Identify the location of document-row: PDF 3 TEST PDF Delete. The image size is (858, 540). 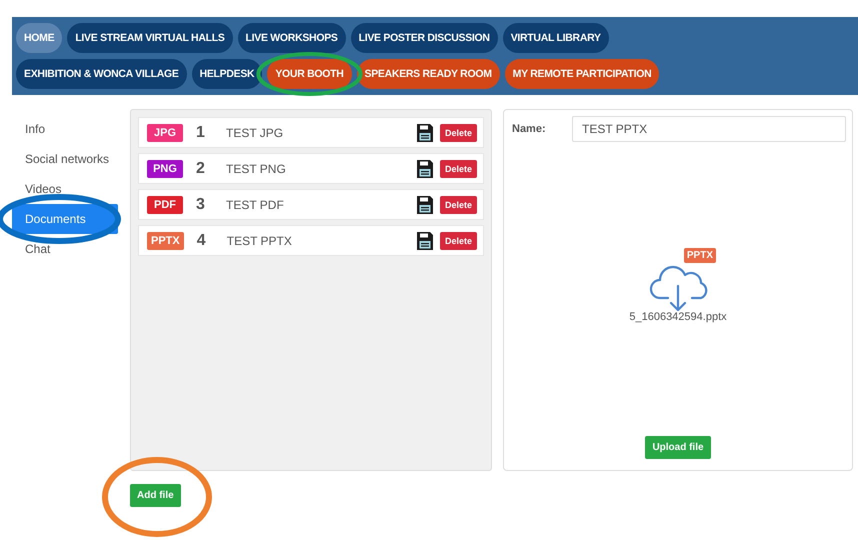
(311, 204).